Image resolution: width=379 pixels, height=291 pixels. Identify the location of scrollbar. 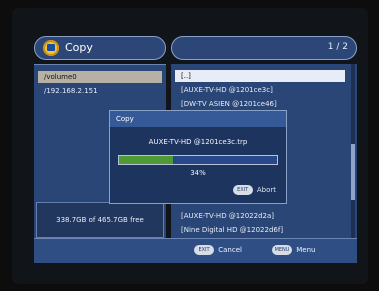
(353, 151).